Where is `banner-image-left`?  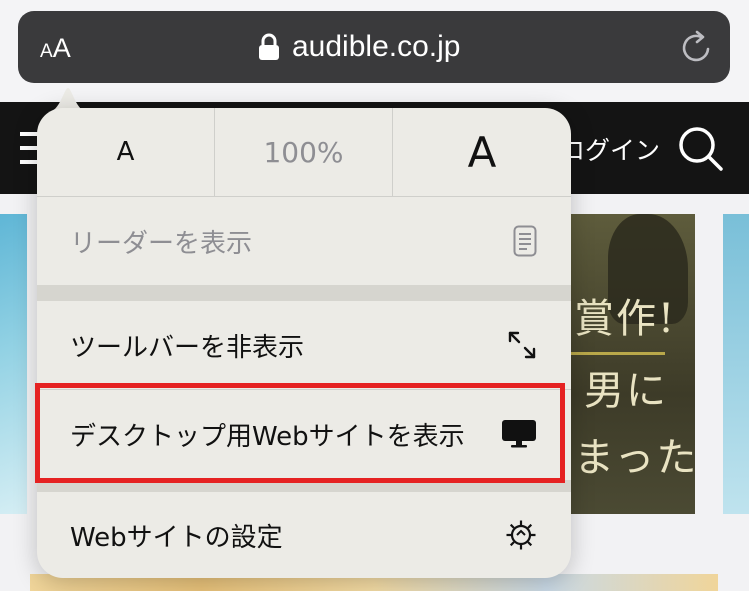 banner-image-left is located at coordinates (13, 364).